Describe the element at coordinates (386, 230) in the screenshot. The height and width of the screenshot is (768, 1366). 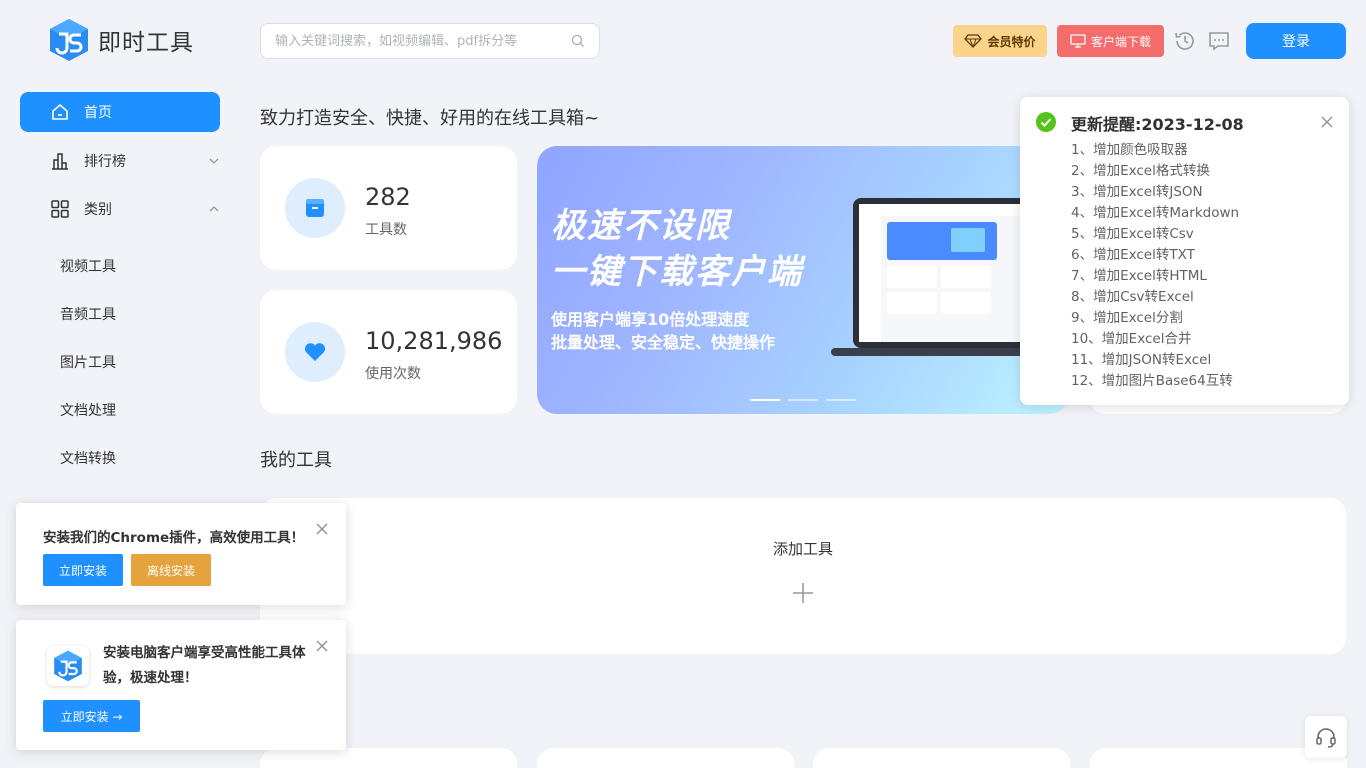
I see `stat-label: 工具数` at that location.